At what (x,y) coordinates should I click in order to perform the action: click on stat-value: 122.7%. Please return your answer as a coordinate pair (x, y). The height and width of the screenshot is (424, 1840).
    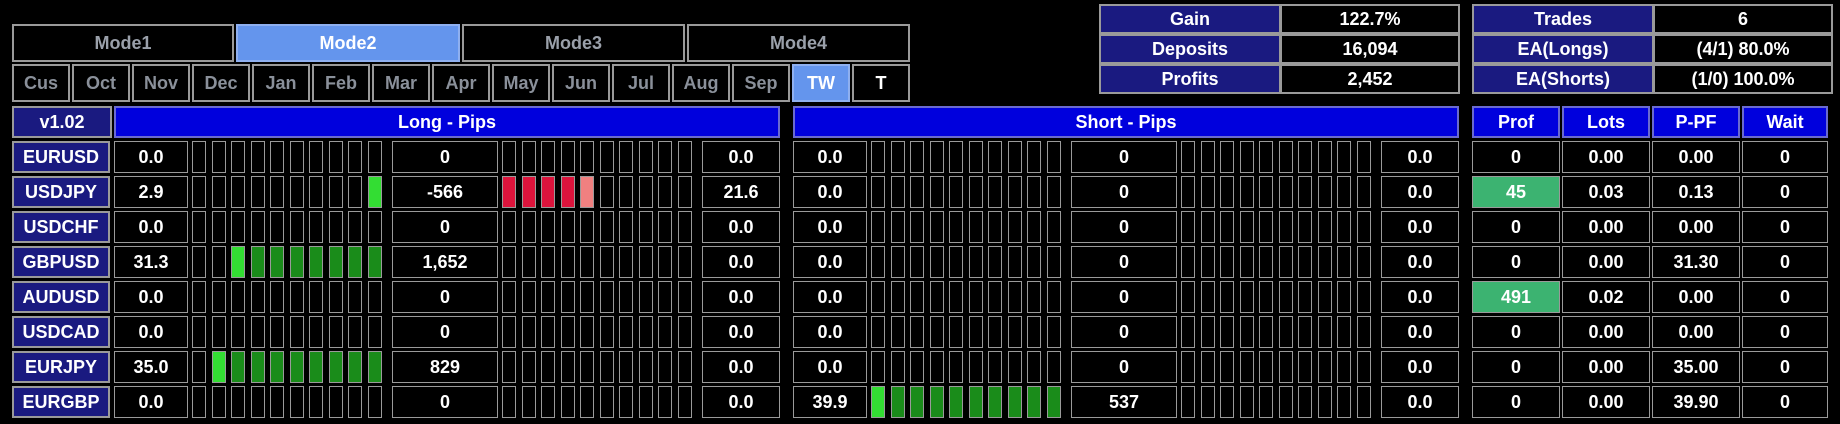
    Looking at the image, I should click on (1370, 19).